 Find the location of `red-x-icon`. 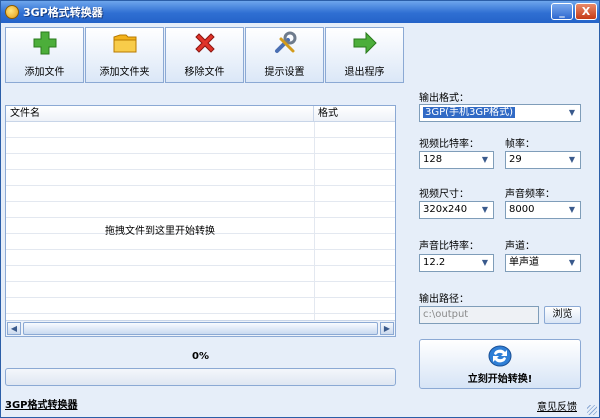

red-x-icon is located at coordinates (204, 43).